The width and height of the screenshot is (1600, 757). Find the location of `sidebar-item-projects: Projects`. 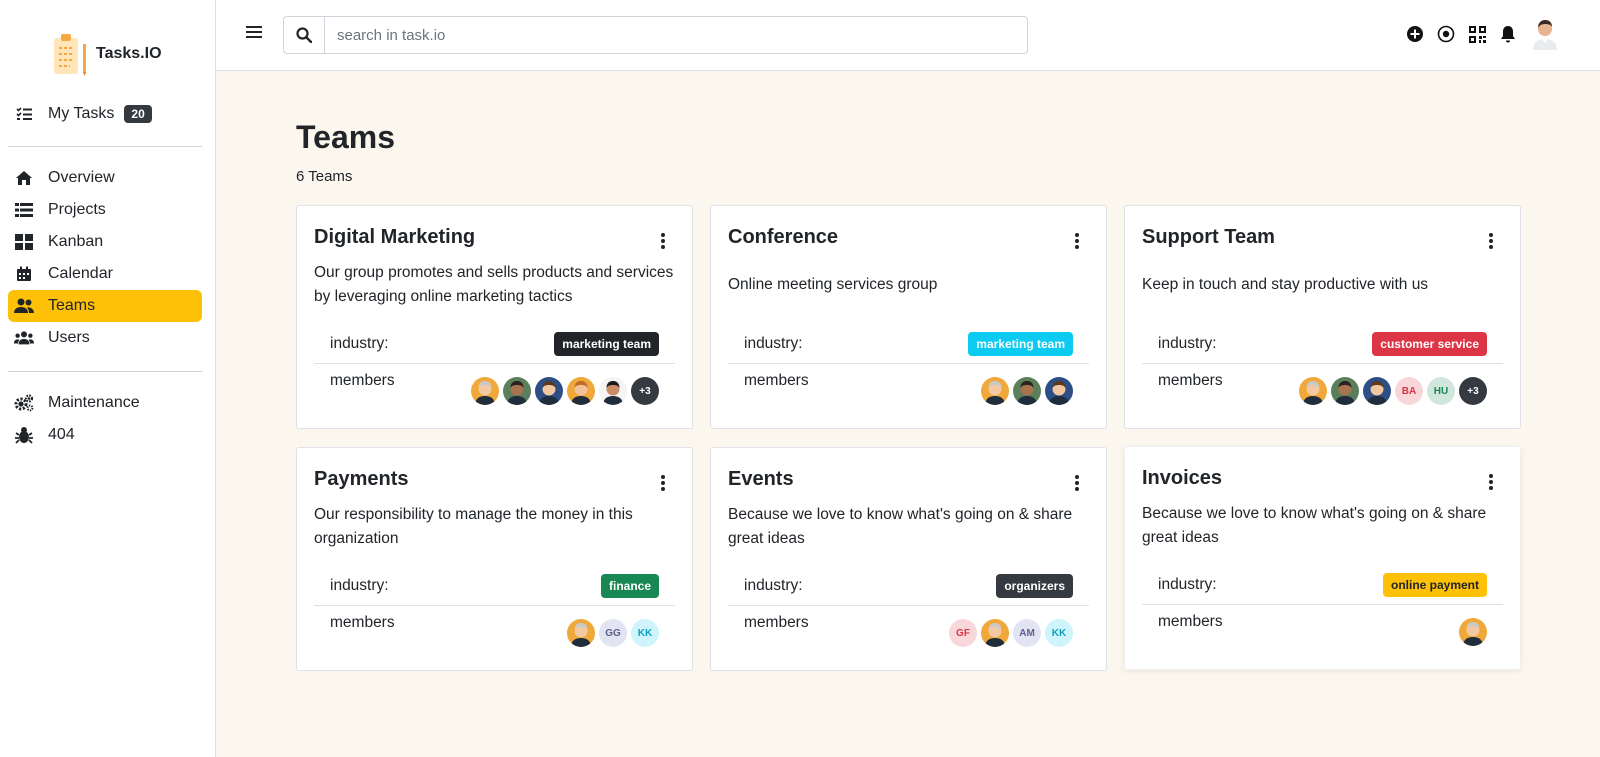

sidebar-item-projects: Projects is located at coordinates (105, 210).